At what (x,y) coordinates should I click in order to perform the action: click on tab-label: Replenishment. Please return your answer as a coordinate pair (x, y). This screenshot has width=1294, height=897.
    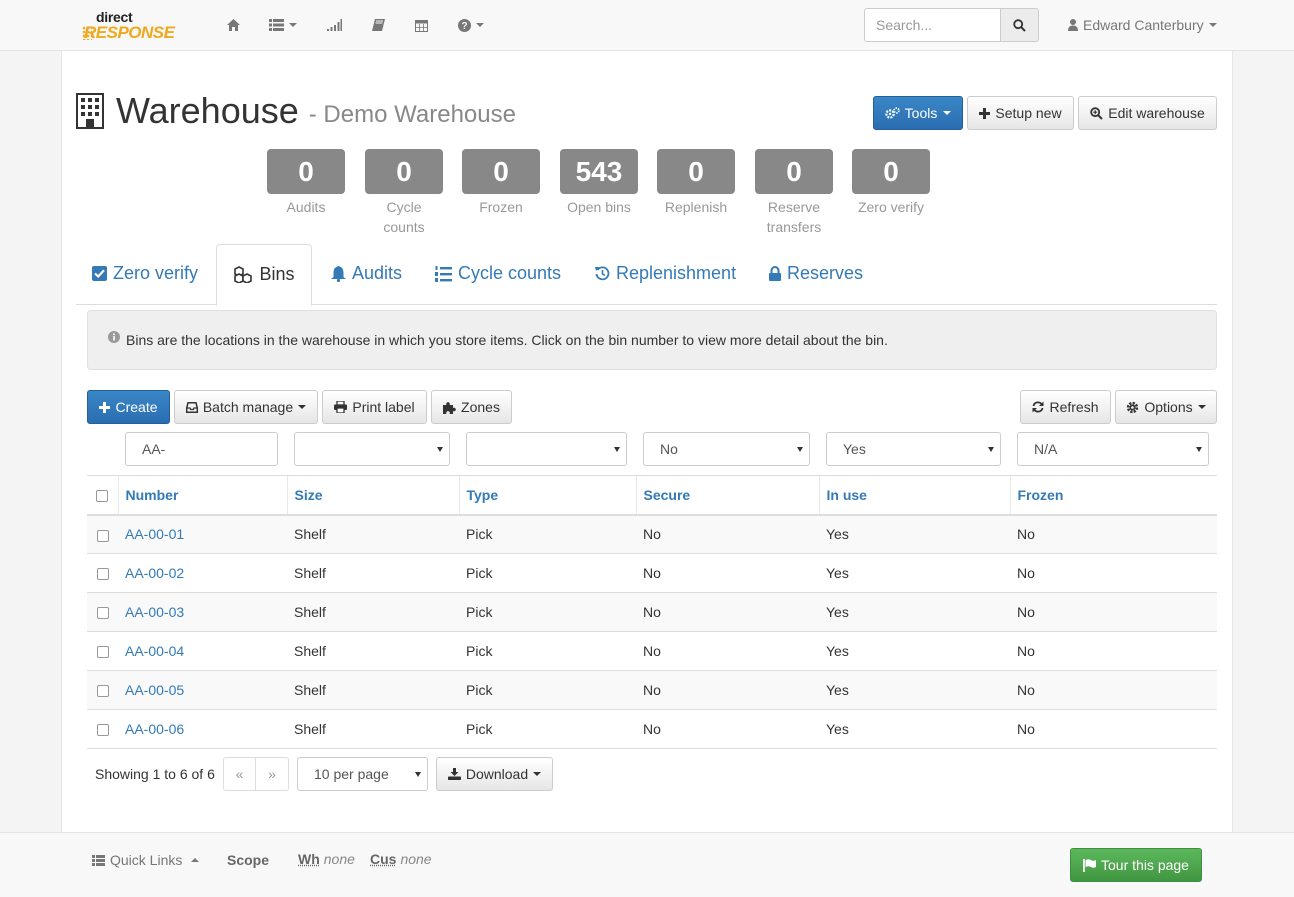
    Looking at the image, I should click on (676, 273).